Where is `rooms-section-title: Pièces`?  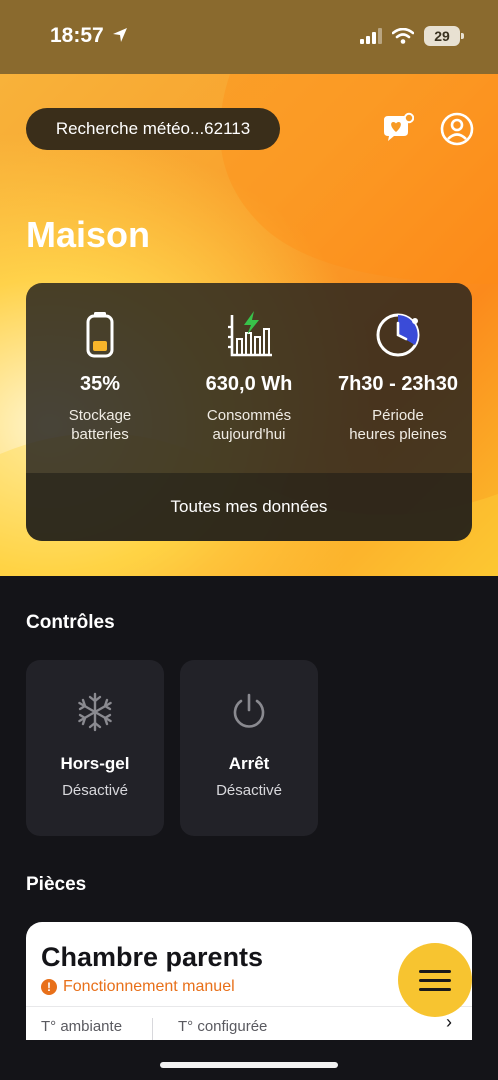
rooms-section-title: Pièces is located at coordinates (56, 884).